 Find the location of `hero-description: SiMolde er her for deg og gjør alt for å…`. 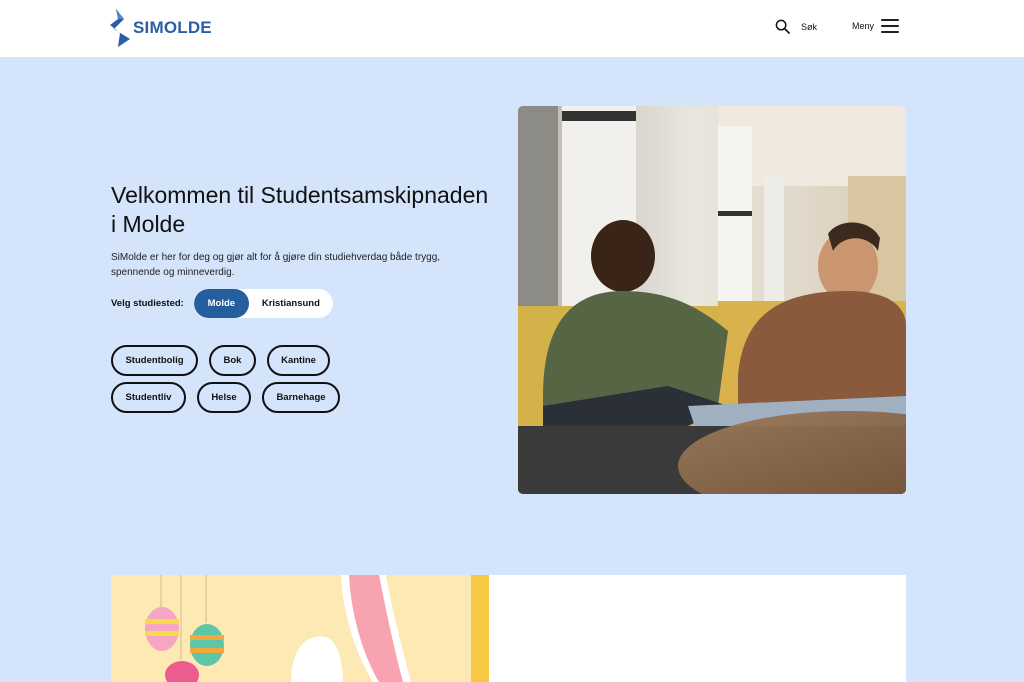

hero-description: SiMolde er her for deg og gjør alt for å… is located at coordinates (276, 265).